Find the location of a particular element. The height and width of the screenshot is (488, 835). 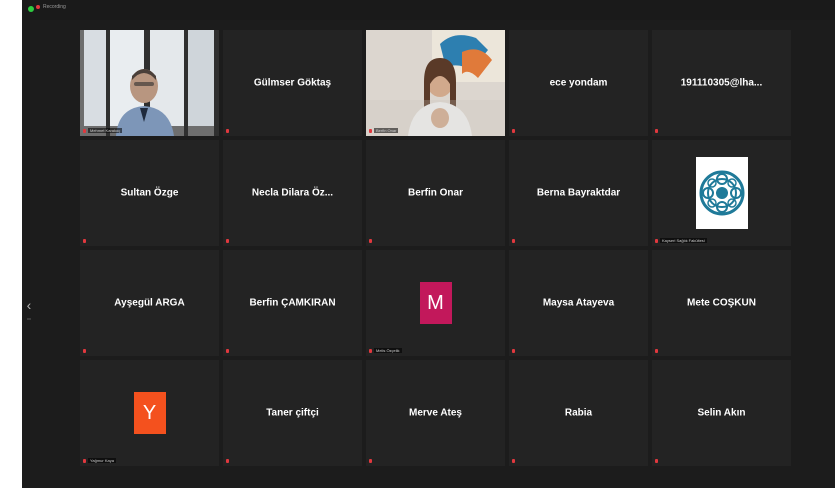

participant-tile: Selin Akın is located at coordinates (721, 413).